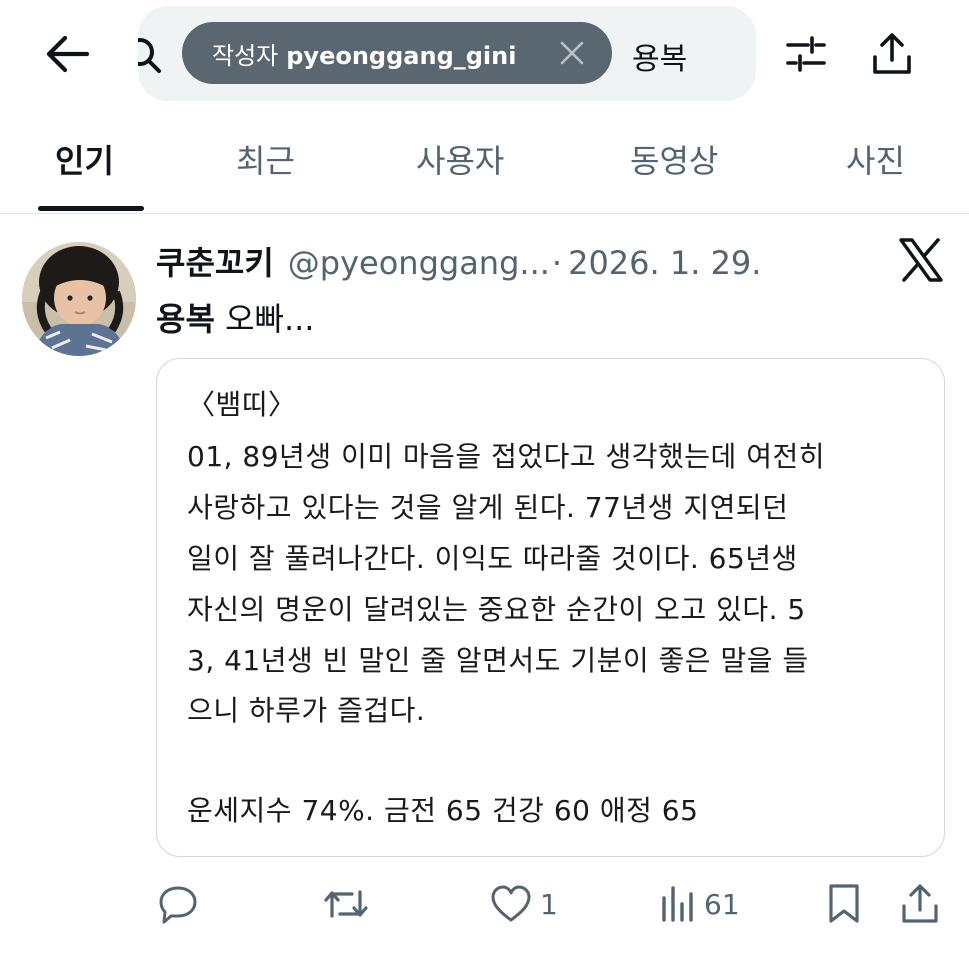  I want to click on post-date: 2026. 1. 29., so click(664, 263).